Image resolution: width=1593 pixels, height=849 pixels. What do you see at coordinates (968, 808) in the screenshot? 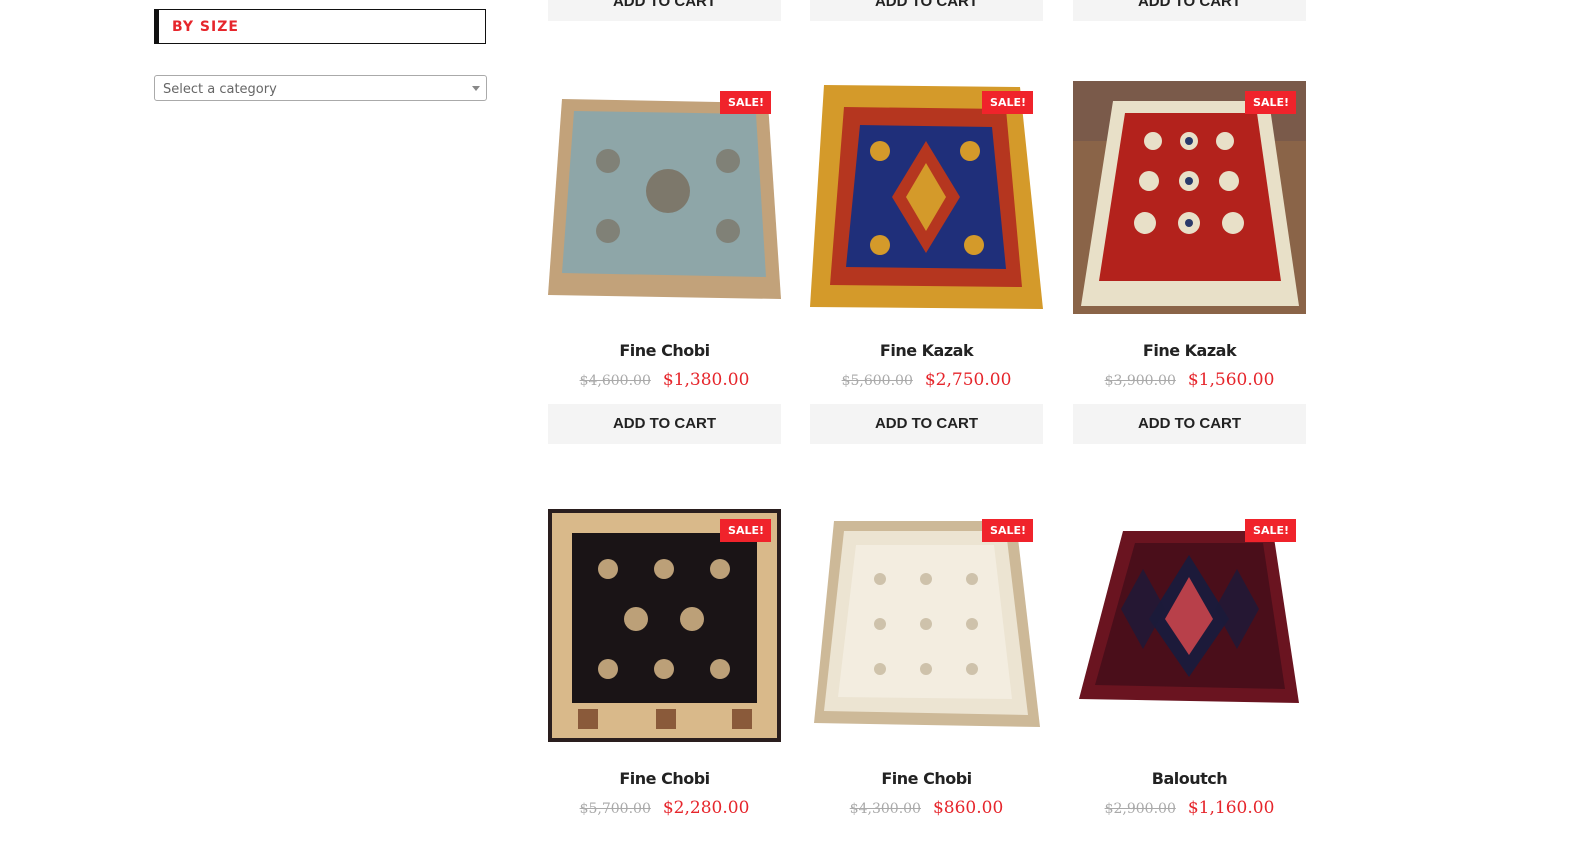
I see `sale-price: $860.00` at bounding box center [968, 808].